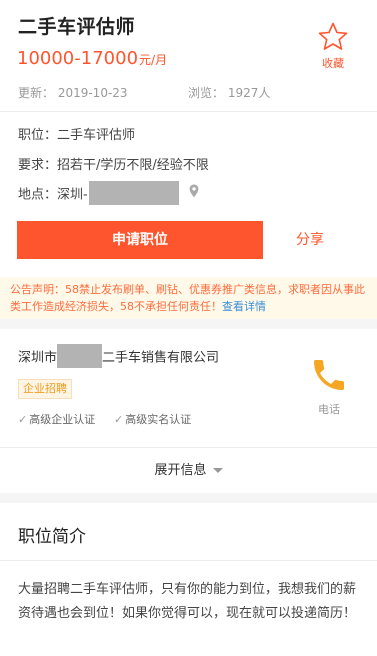 Image resolution: width=377 pixels, height=656 pixels. I want to click on job-title: 二手车评估师, so click(77, 27).